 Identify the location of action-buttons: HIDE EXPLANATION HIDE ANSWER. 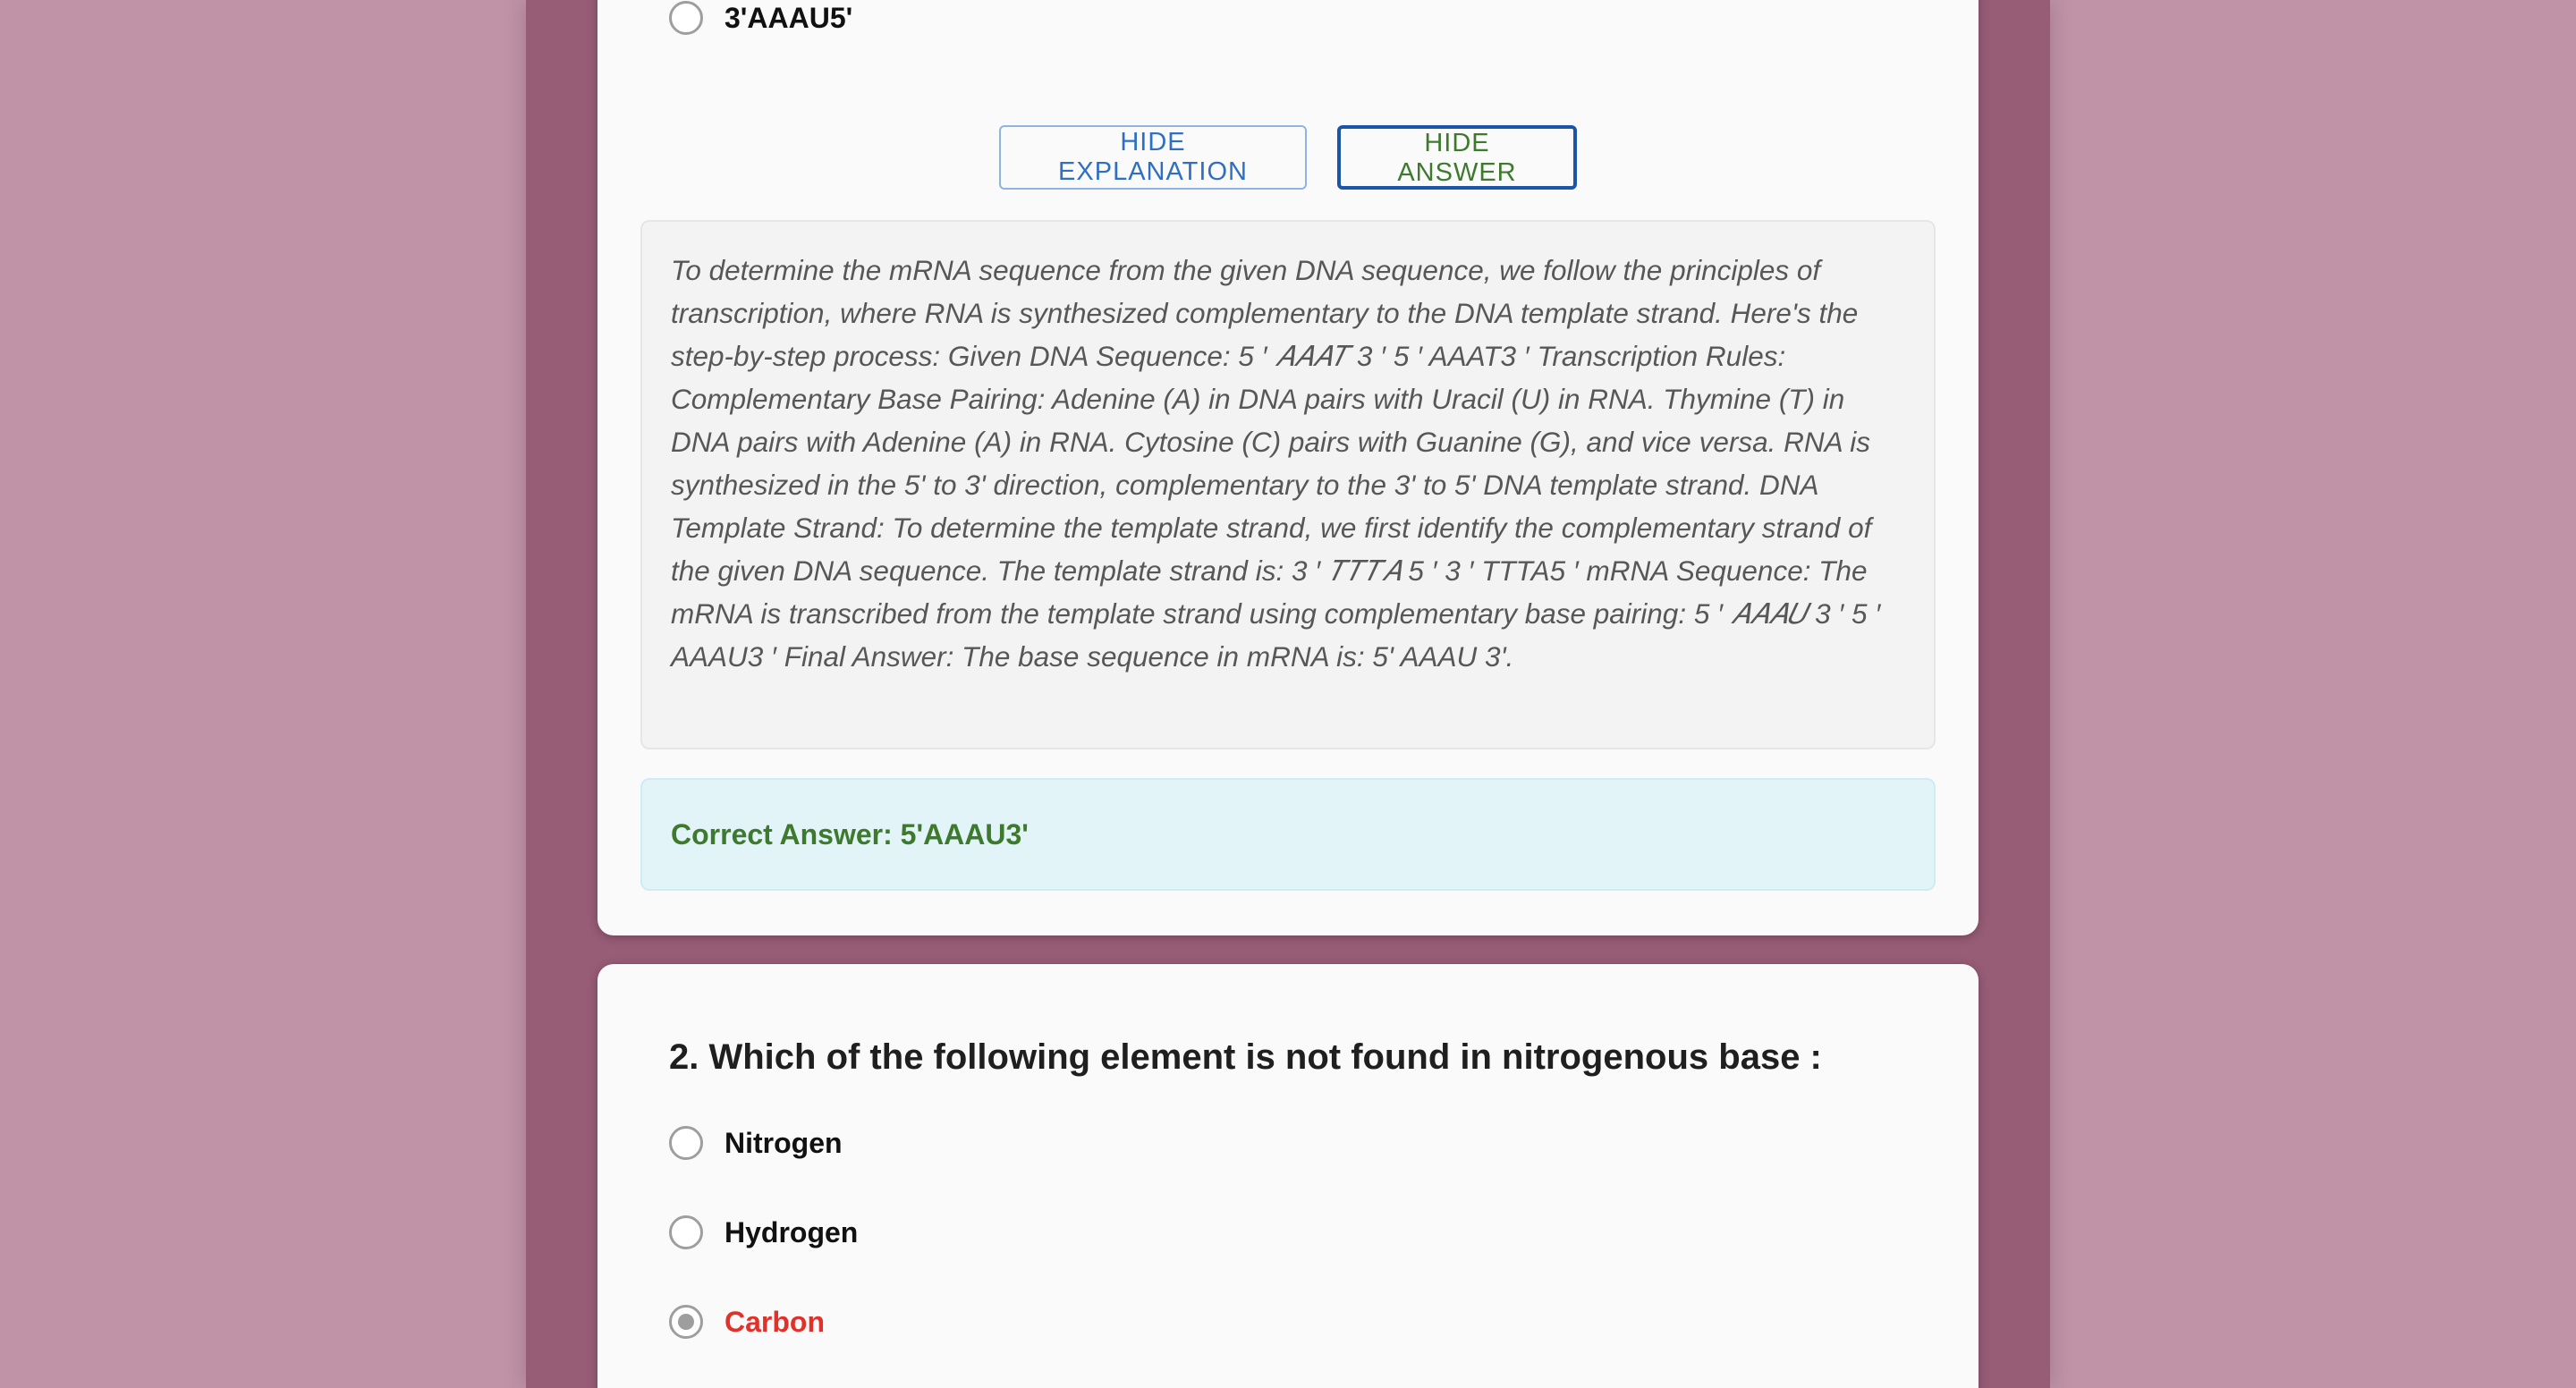
(1288, 158).